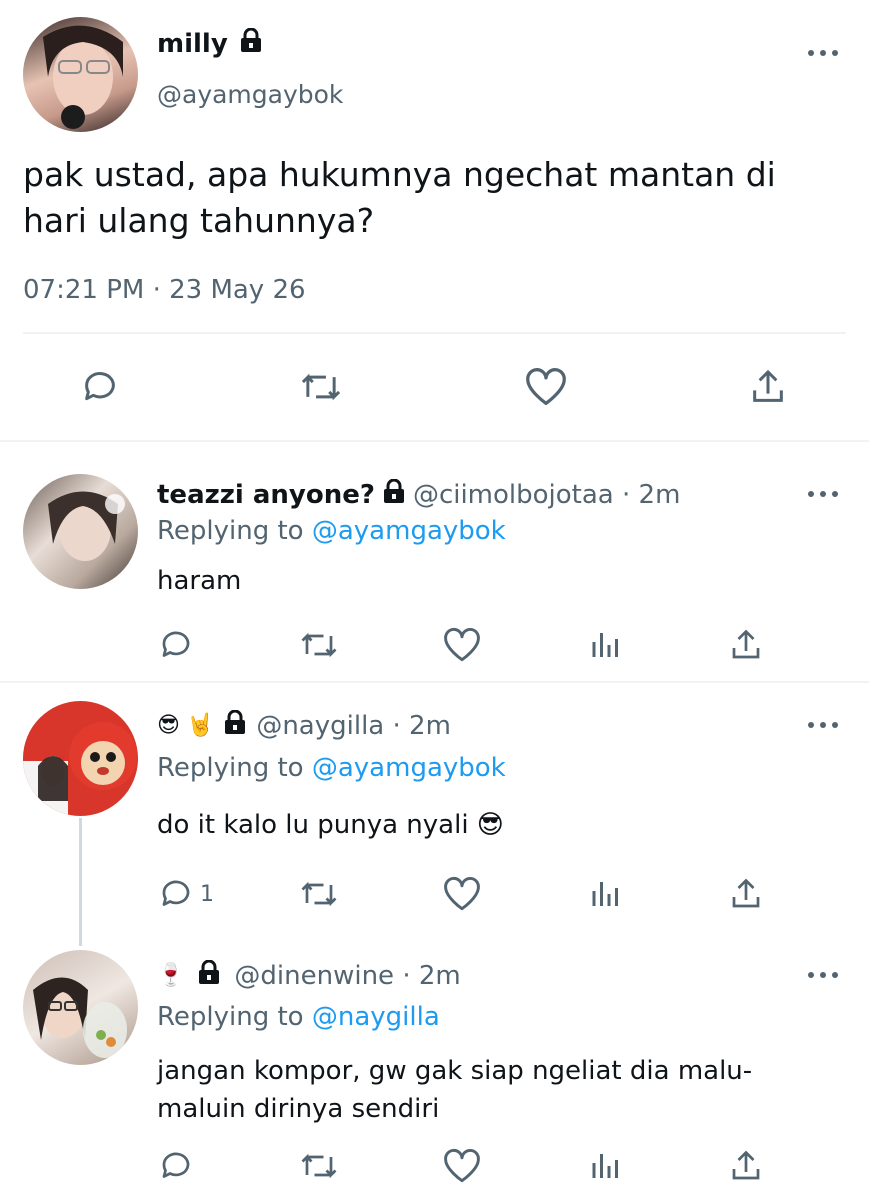 Image resolution: width=869 pixels, height=1200 pixels. What do you see at coordinates (80, 882) in the screenshot?
I see `thread-line` at bounding box center [80, 882].